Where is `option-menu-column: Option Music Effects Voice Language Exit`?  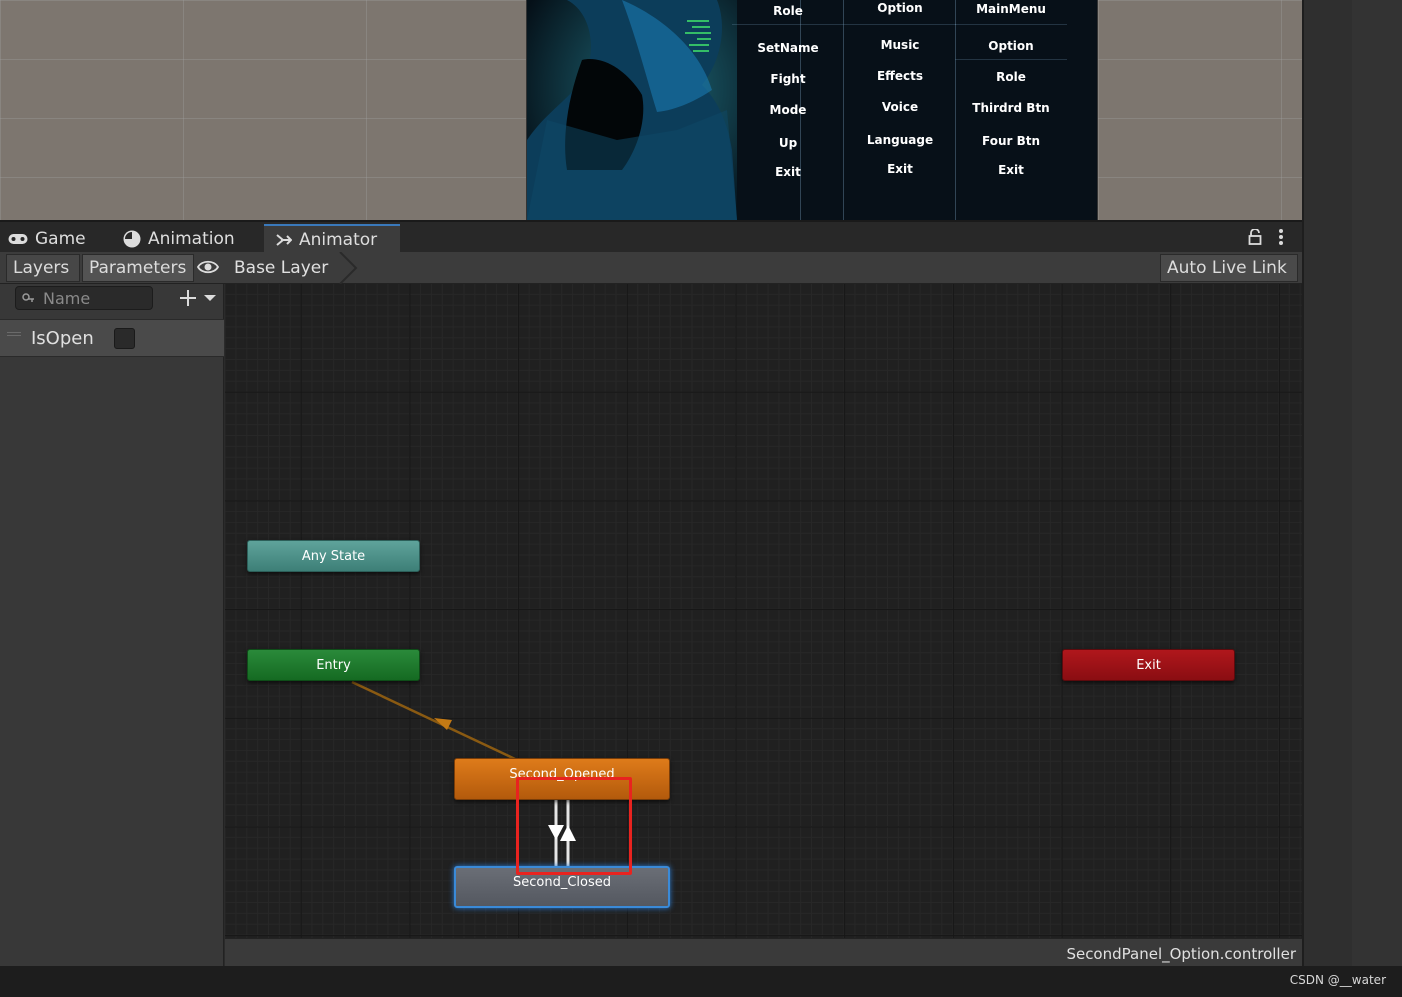 option-menu-column: Option Music Effects Voice Language Exit is located at coordinates (900, 110).